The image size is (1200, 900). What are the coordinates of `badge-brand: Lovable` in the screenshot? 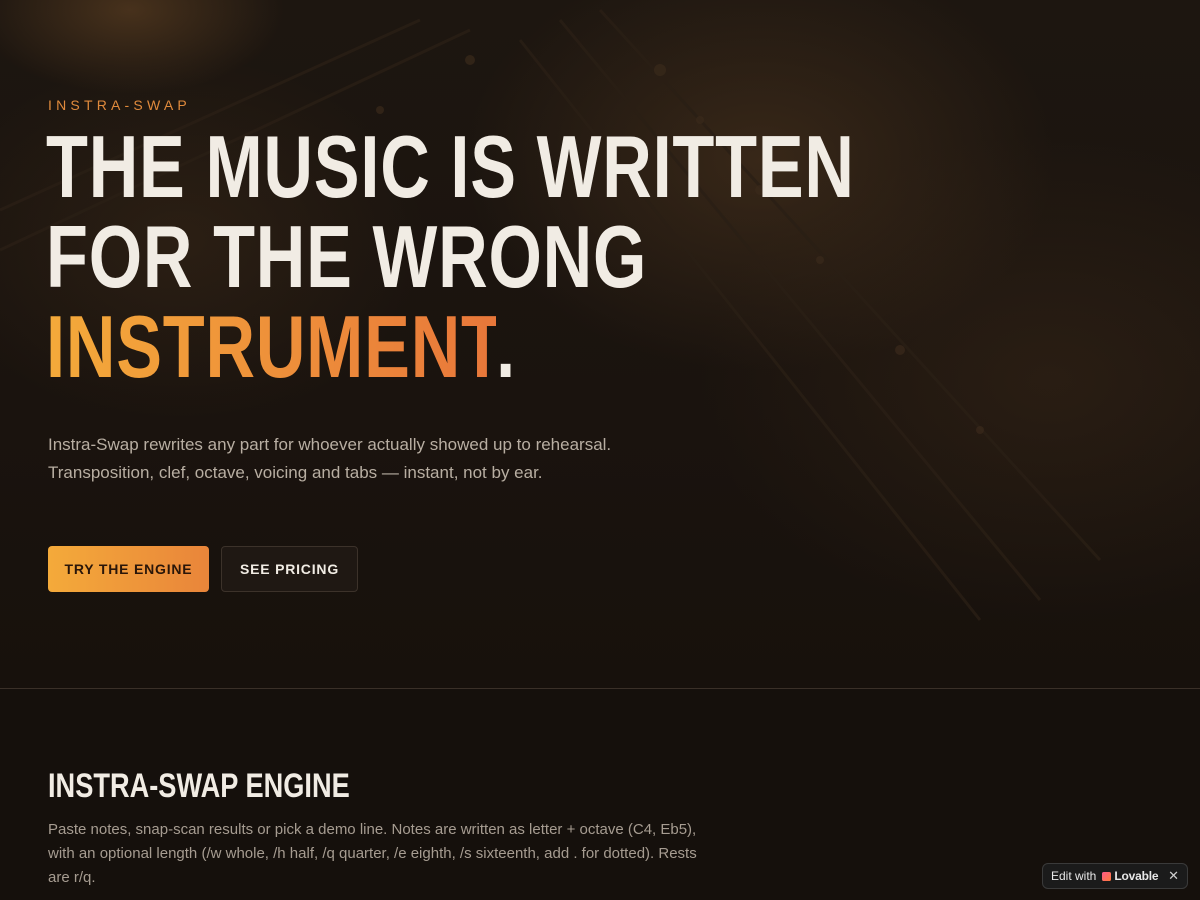 It's located at (1136, 876).